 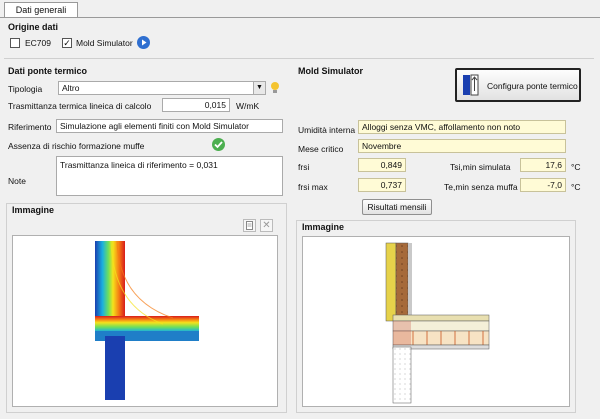 What do you see at coordinates (299, 58) in the screenshot?
I see `section-separator` at bounding box center [299, 58].